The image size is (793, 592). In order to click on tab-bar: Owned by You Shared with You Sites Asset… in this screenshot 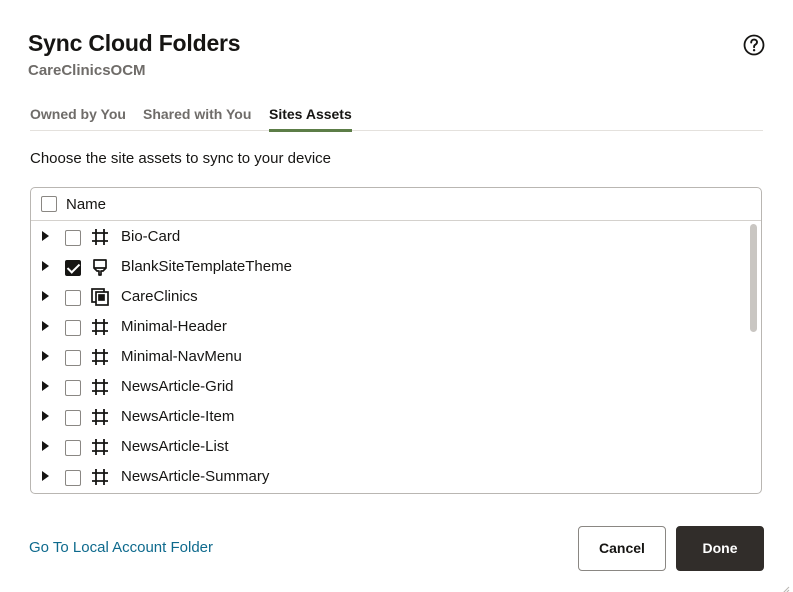, I will do `click(396, 117)`.